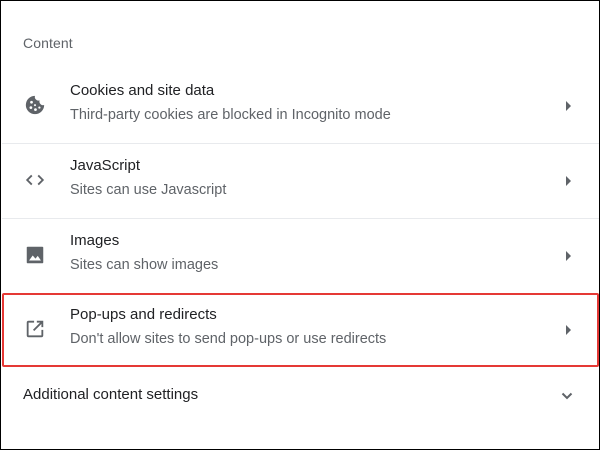 The width and height of the screenshot is (600, 450). Describe the element at coordinates (35, 180) in the screenshot. I see `code-brackets-icon` at that location.